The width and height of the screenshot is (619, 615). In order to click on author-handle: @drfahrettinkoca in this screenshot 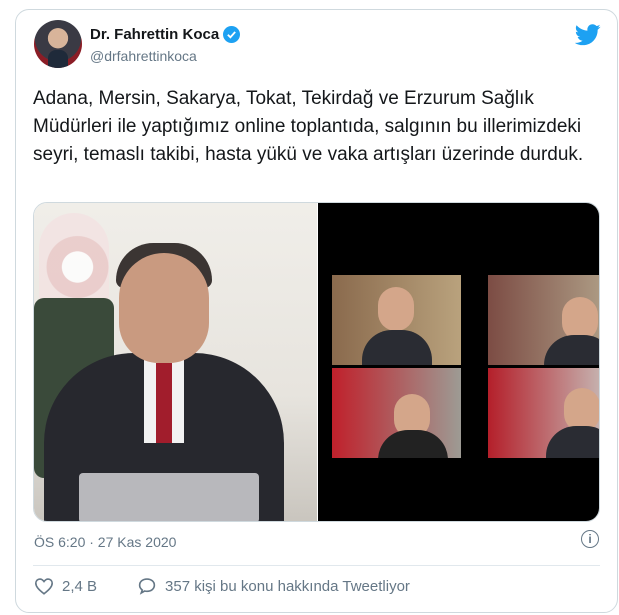, I will do `click(143, 56)`.